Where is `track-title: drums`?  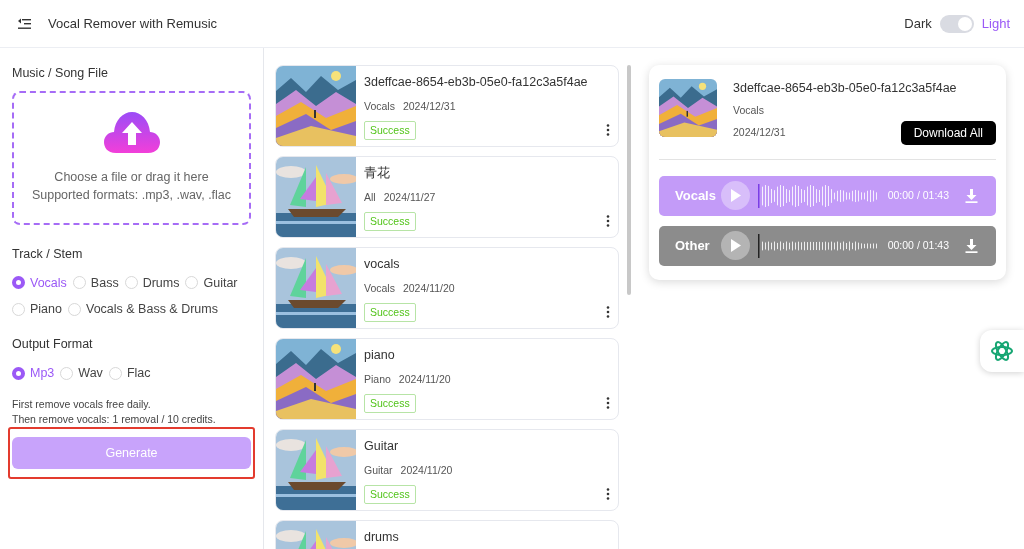 track-title: drums is located at coordinates (382, 537).